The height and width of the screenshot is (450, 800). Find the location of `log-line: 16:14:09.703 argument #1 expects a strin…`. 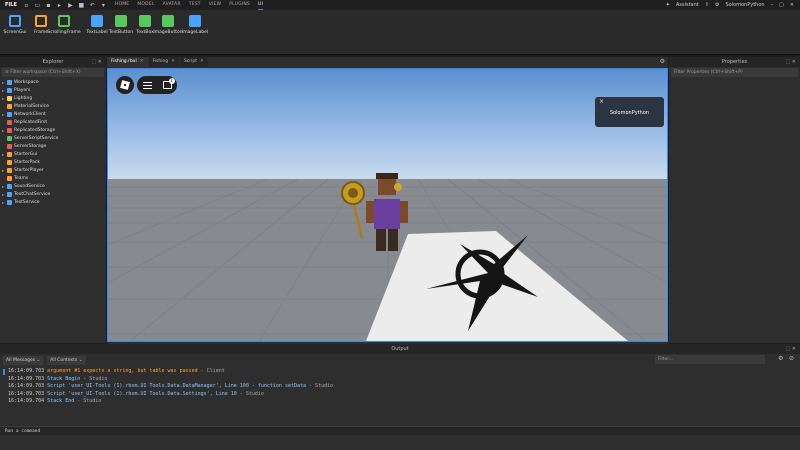

log-line: 16:14:09.703 argument #1 expects a strin… is located at coordinates (404, 372).